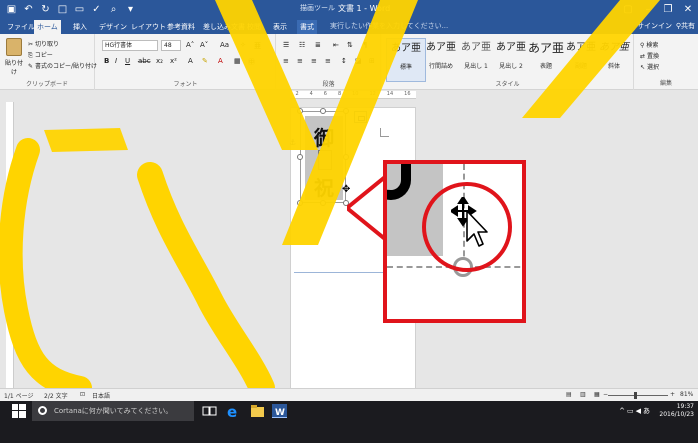 This screenshot has width=698, height=443. I want to click on volume-icon: ◀, so click(639, 411).